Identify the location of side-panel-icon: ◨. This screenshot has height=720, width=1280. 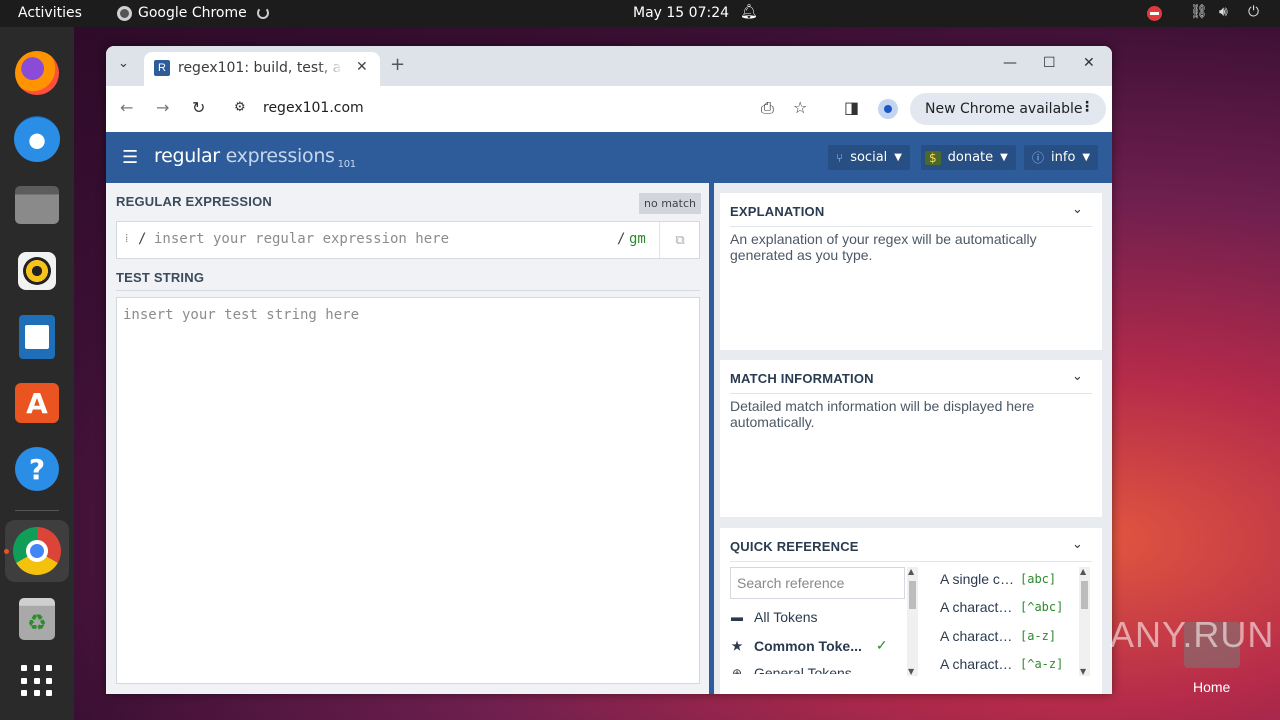
(851, 107).